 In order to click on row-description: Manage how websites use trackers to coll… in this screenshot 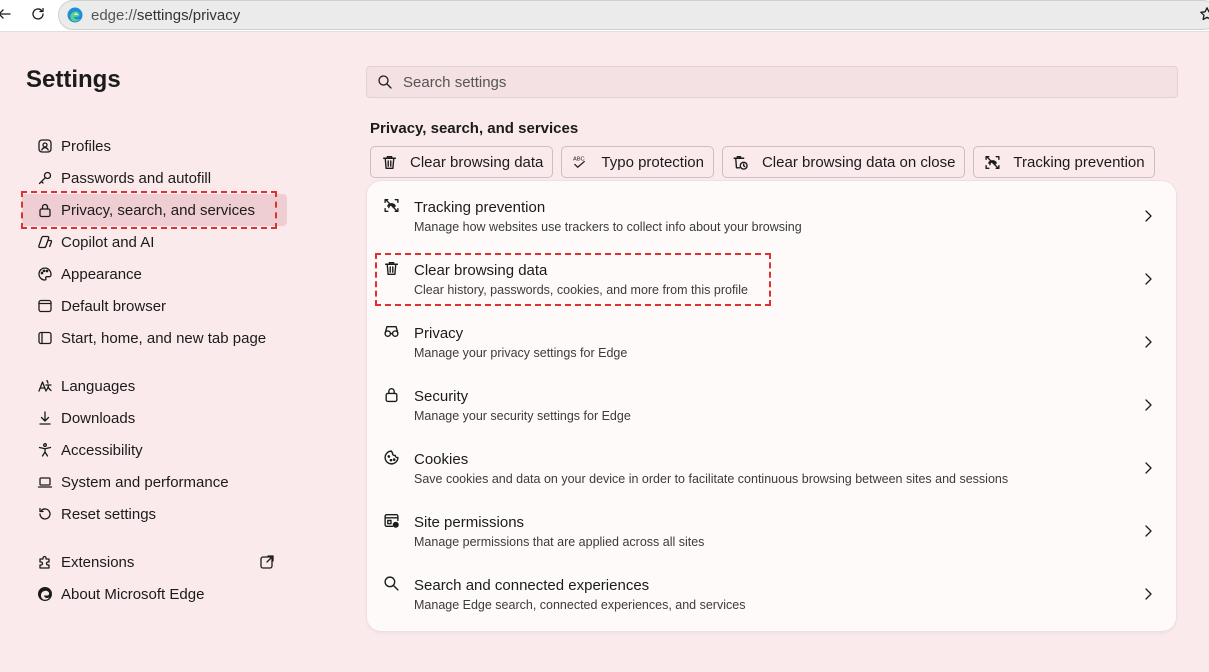, I will do `click(608, 227)`.